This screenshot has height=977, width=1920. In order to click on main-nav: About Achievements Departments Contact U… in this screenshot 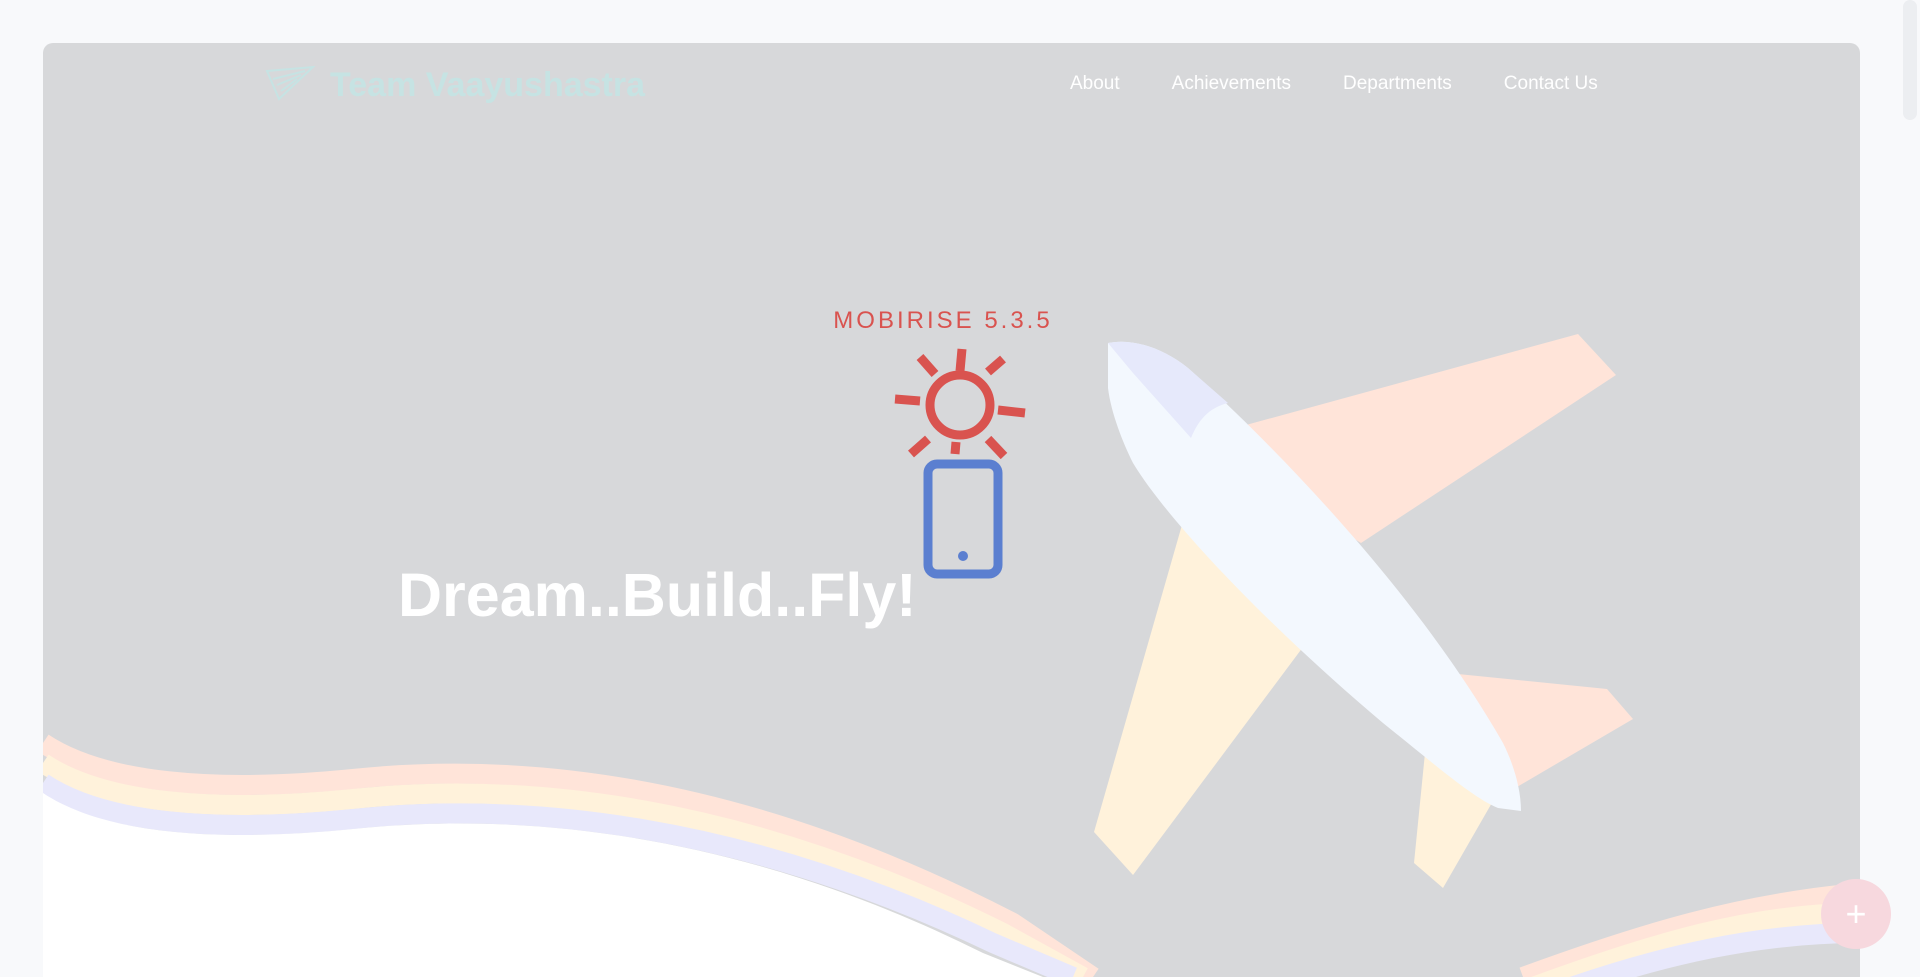, I will do `click(1334, 84)`.